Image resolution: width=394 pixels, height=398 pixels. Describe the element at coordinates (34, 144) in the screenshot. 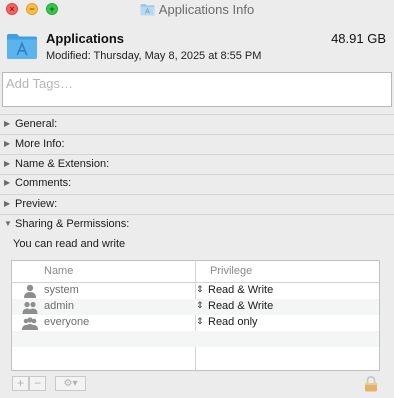

I see `section-more-info: ▶ More Info:` at that location.